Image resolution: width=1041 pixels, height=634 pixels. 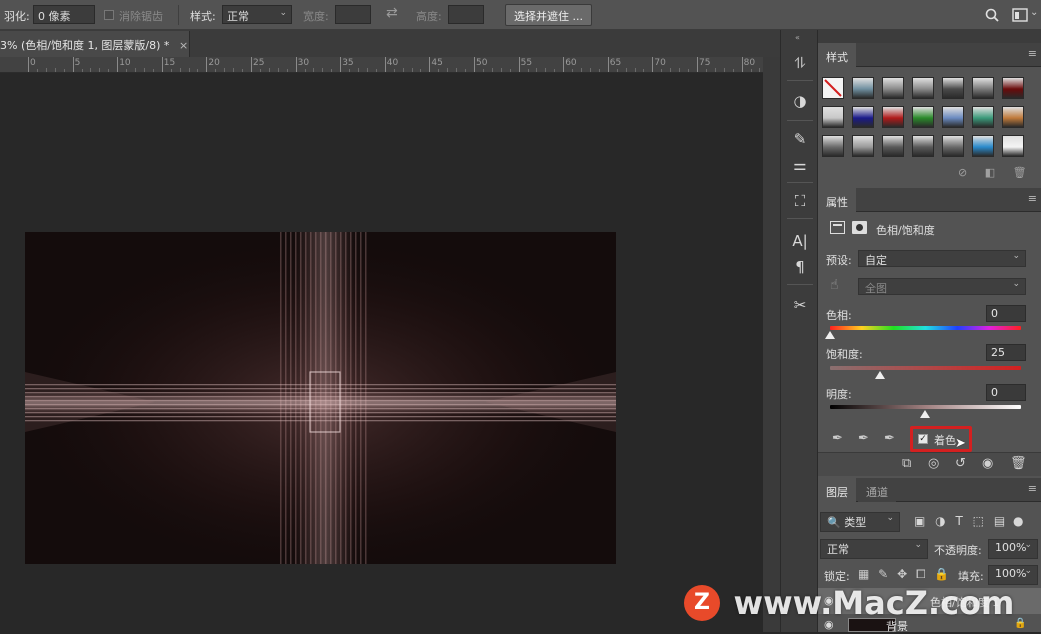 I want to click on clear-style-icon: ⊘, so click(x=962, y=172).